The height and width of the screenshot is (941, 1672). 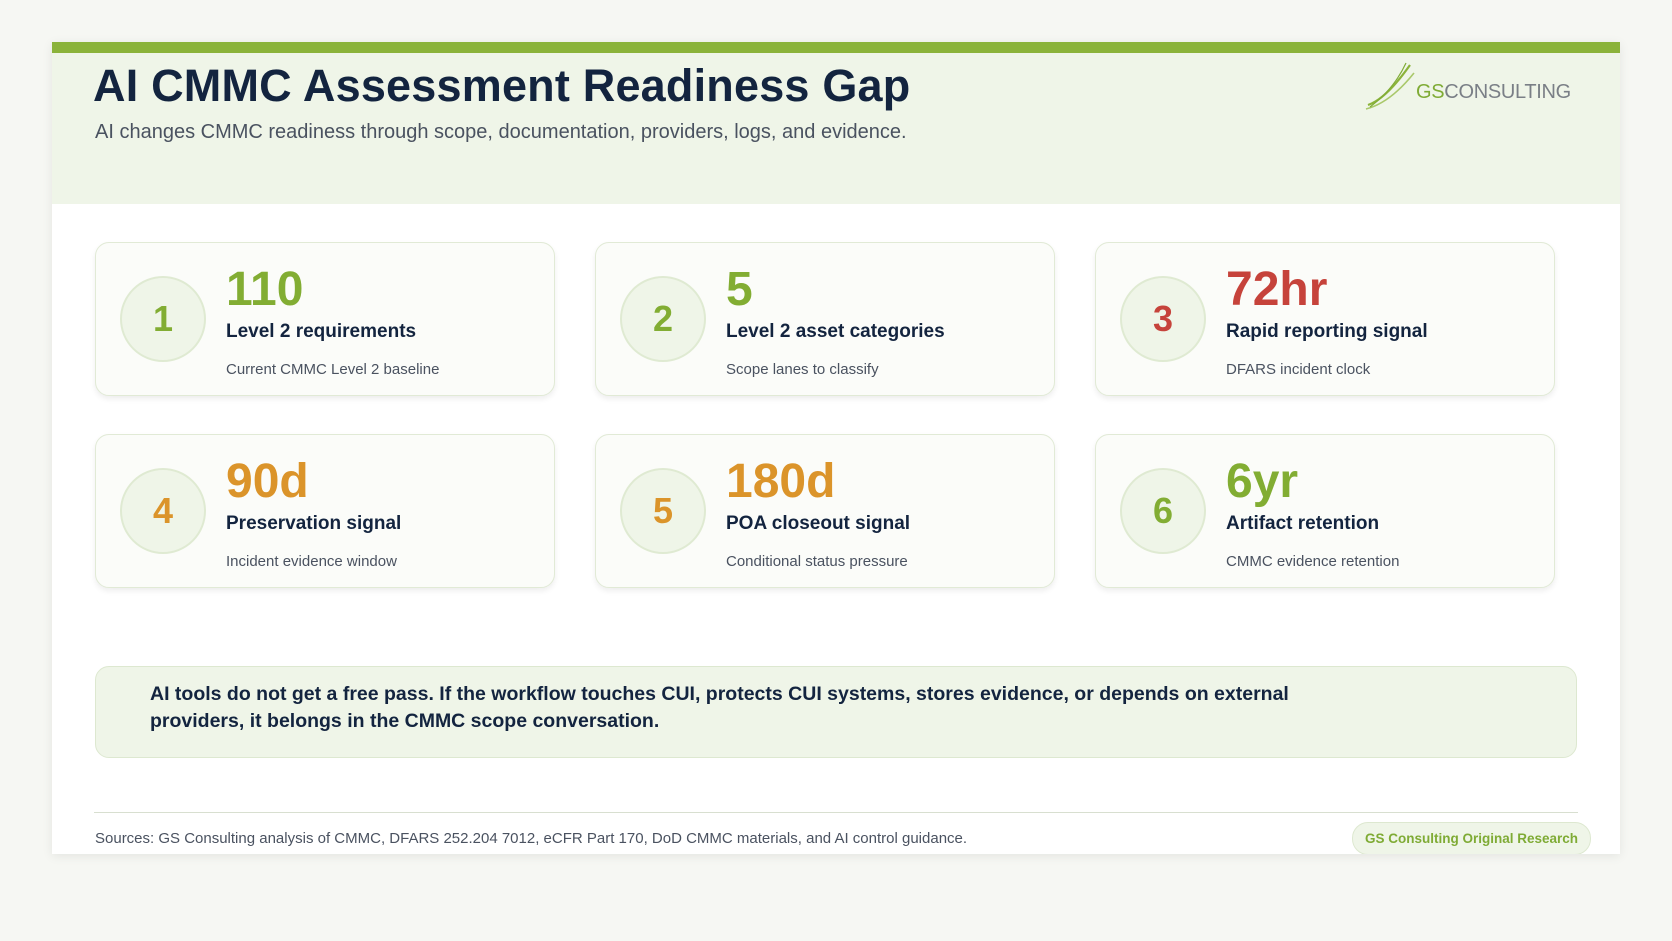 I want to click on step-number: 5, so click(x=663, y=511).